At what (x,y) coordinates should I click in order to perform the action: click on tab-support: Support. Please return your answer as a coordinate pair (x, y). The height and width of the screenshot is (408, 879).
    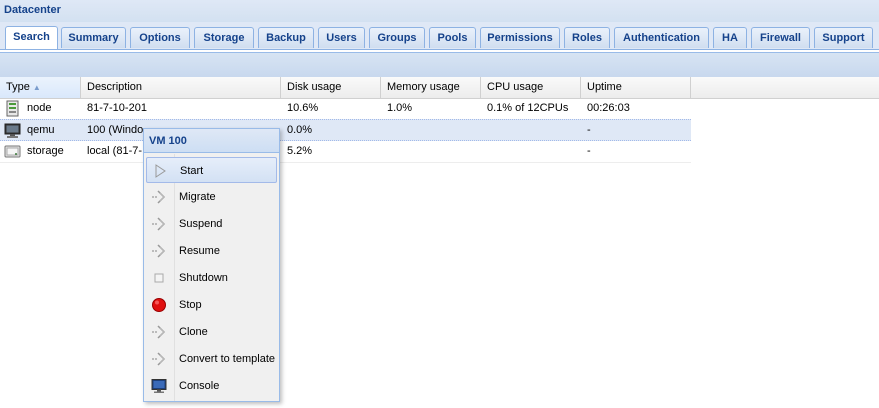
    Looking at the image, I should click on (843, 37).